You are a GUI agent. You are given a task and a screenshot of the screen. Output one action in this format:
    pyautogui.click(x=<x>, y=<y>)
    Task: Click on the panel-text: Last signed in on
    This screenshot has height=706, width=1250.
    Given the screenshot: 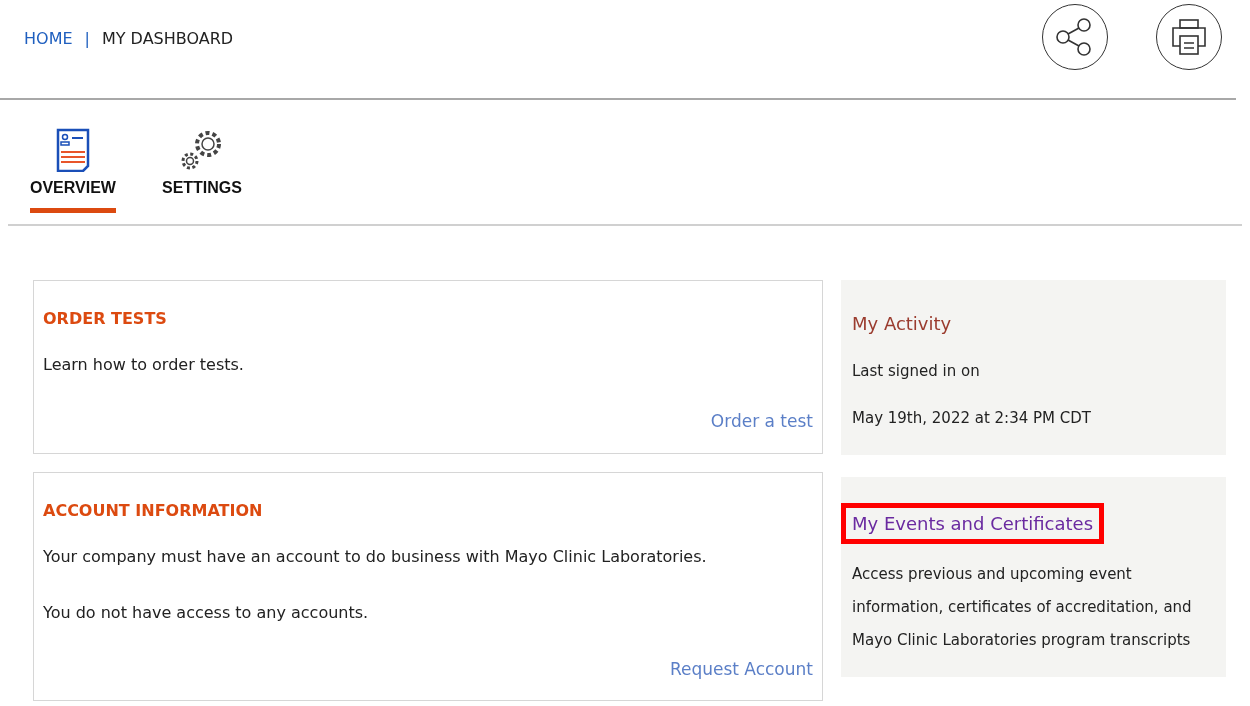 What is the action you would take?
    pyautogui.click(x=916, y=371)
    